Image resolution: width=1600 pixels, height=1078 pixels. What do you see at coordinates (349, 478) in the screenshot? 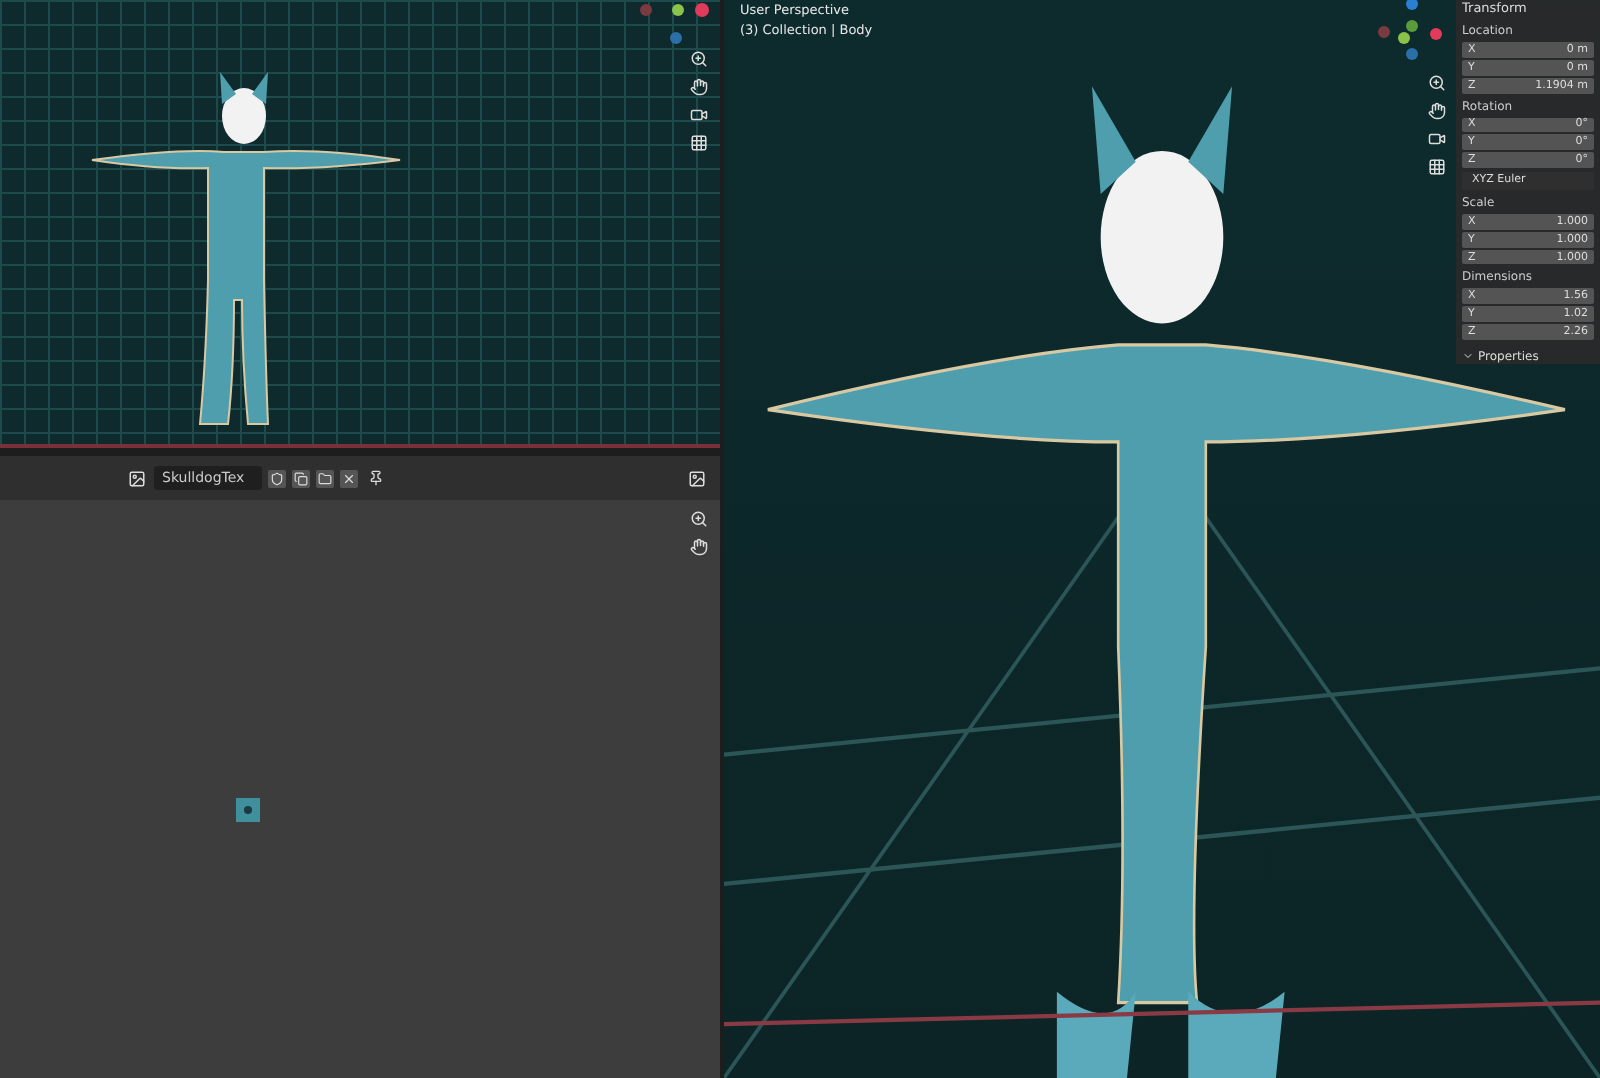
I see `close-icon` at bounding box center [349, 478].